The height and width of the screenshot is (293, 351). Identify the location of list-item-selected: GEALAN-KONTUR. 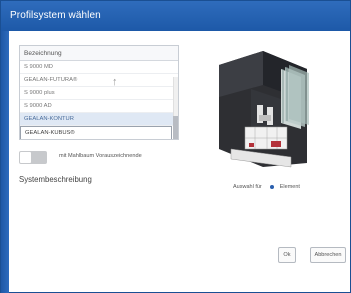
(99, 119).